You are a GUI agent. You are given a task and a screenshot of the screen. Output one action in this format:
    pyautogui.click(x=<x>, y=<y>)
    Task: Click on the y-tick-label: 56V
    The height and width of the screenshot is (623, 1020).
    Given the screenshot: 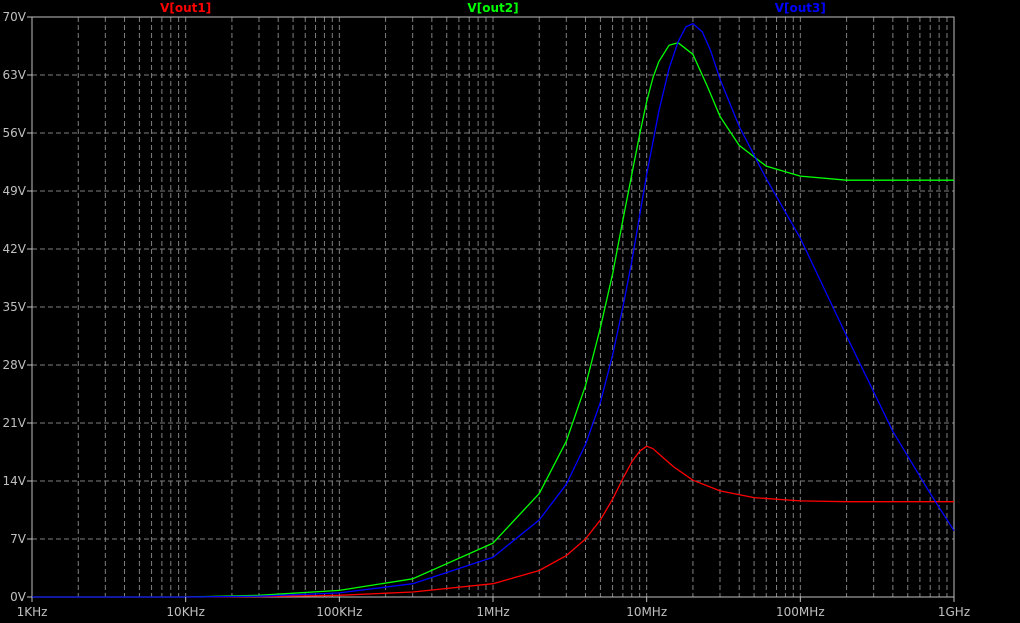 What is the action you would take?
    pyautogui.click(x=15, y=133)
    